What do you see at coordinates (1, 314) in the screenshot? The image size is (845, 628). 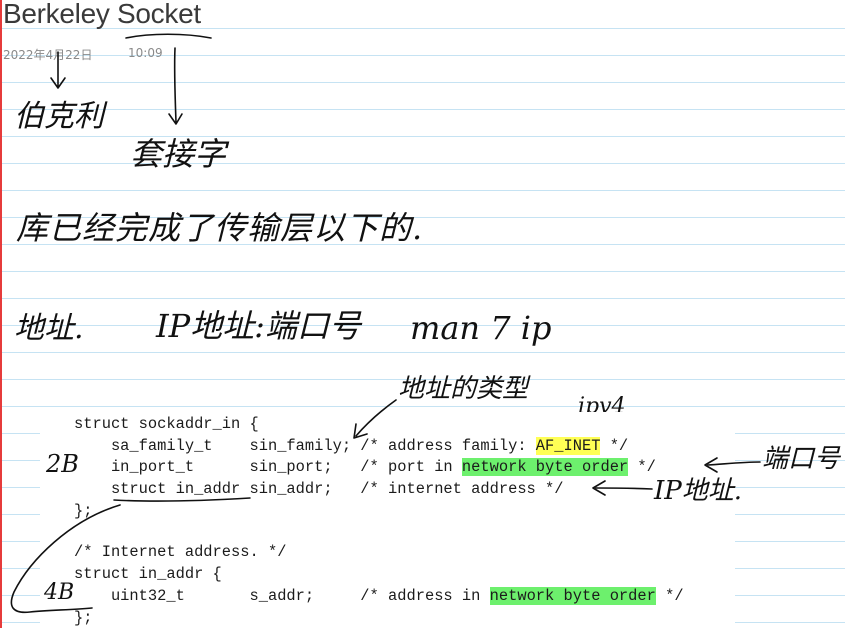 I see `page-margin-line` at bounding box center [1, 314].